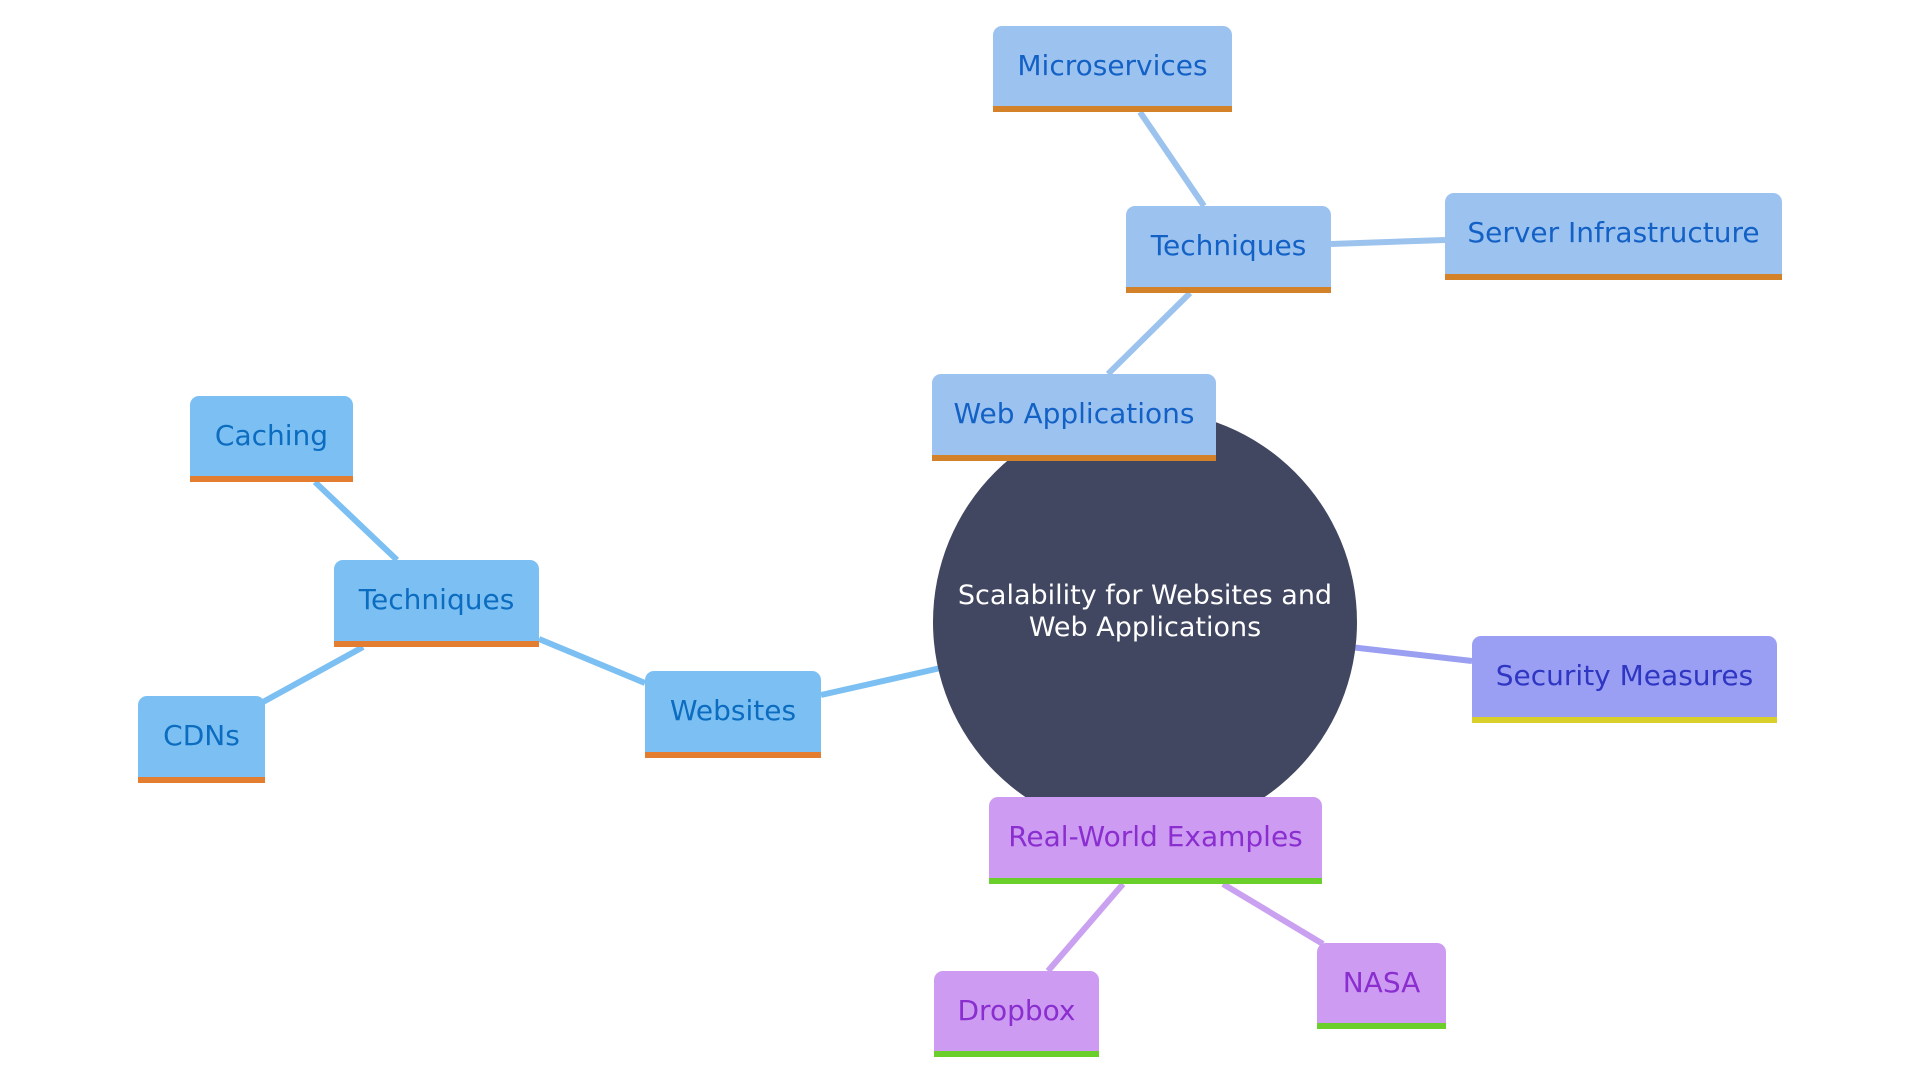  What do you see at coordinates (1624, 675) in the screenshot?
I see `node-label: Security Measures` at bounding box center [1624, 675].